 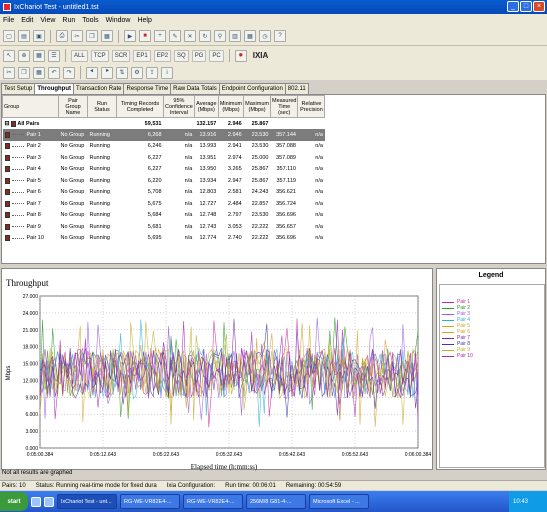 What do you see at coordinates (9, 36) in the screenshot?
I see `new-icon: ▢` at bounding box center [9, 36].